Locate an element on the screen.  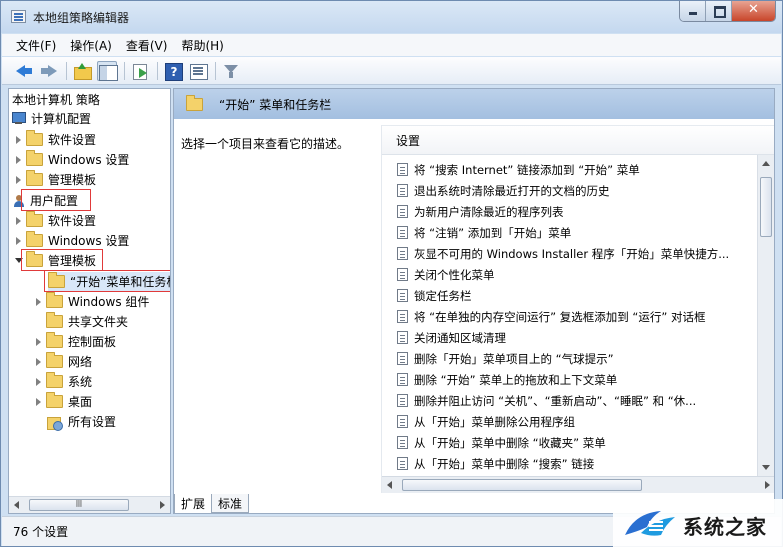
watermark-logo: 系统之家 is located at coordinates (698, 523).